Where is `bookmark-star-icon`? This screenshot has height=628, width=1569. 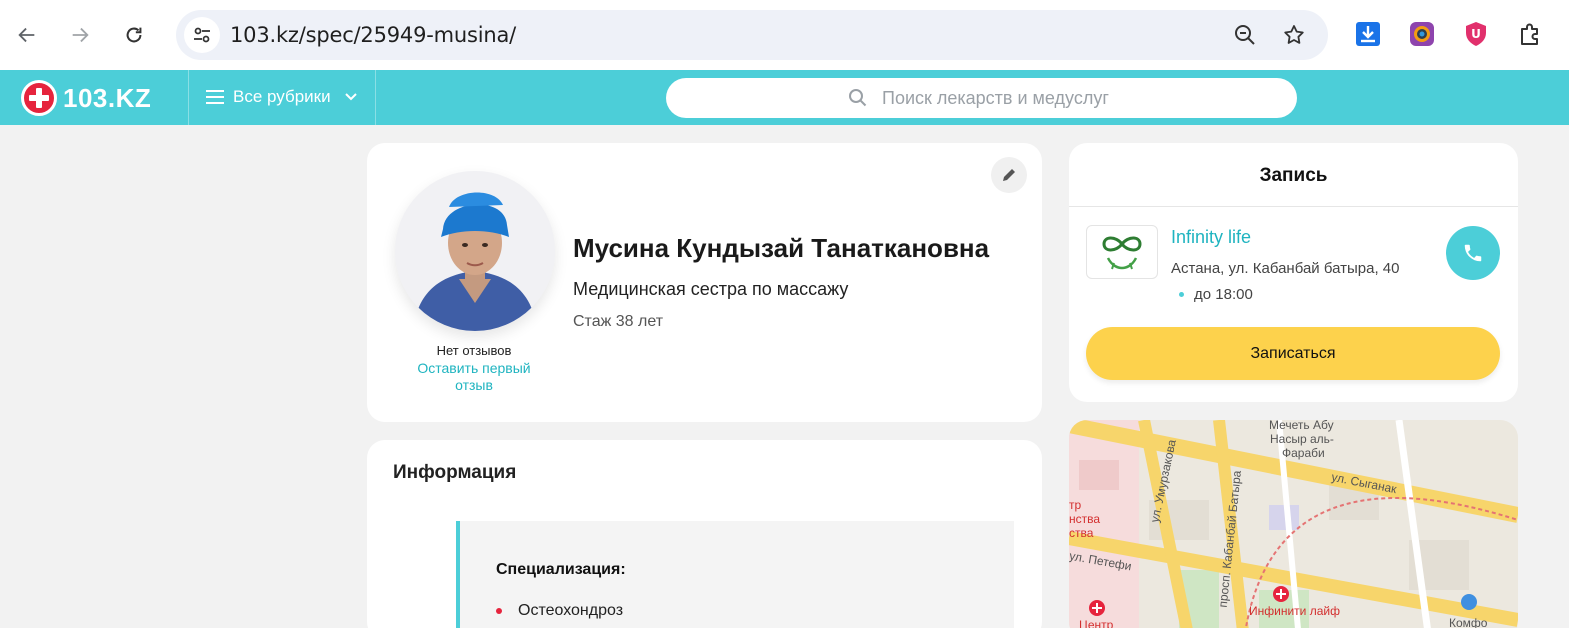
bookmark-star-icon is located at coordinates (1294, 35).